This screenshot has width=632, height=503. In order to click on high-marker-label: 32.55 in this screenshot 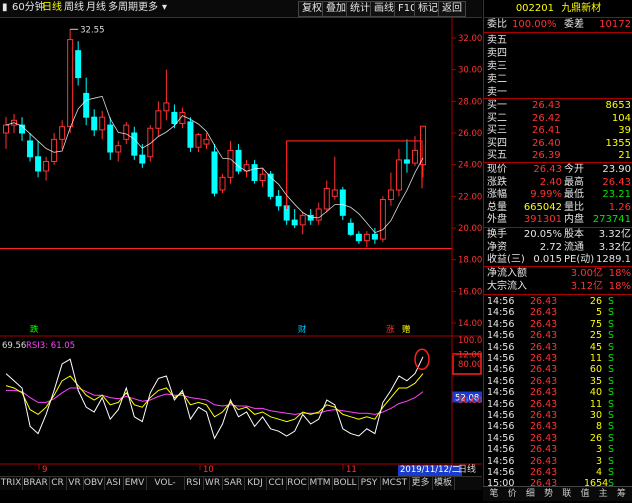, I will do `click(92, 30)`.